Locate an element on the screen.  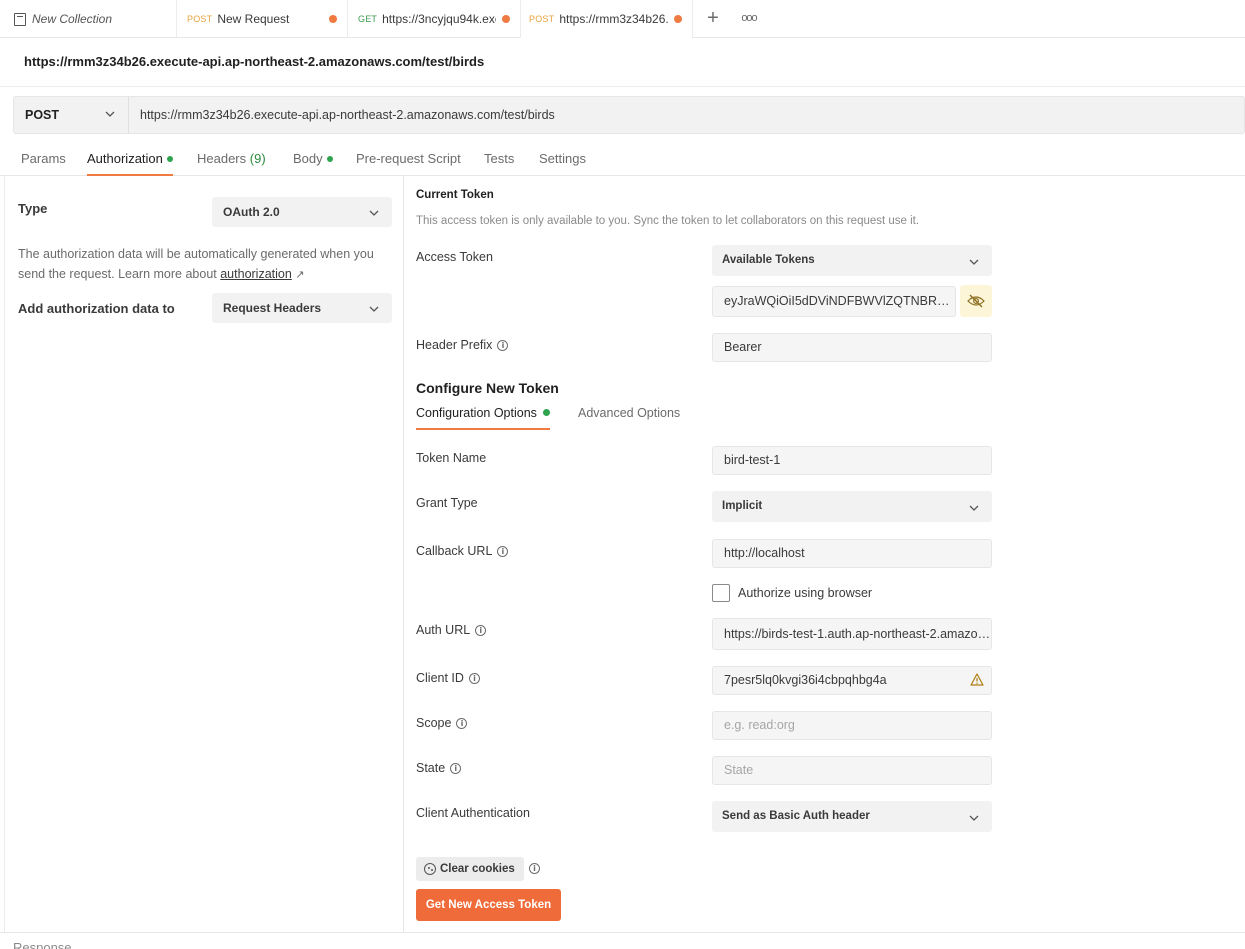
method-select: POST is located at coordinates (71, 115).